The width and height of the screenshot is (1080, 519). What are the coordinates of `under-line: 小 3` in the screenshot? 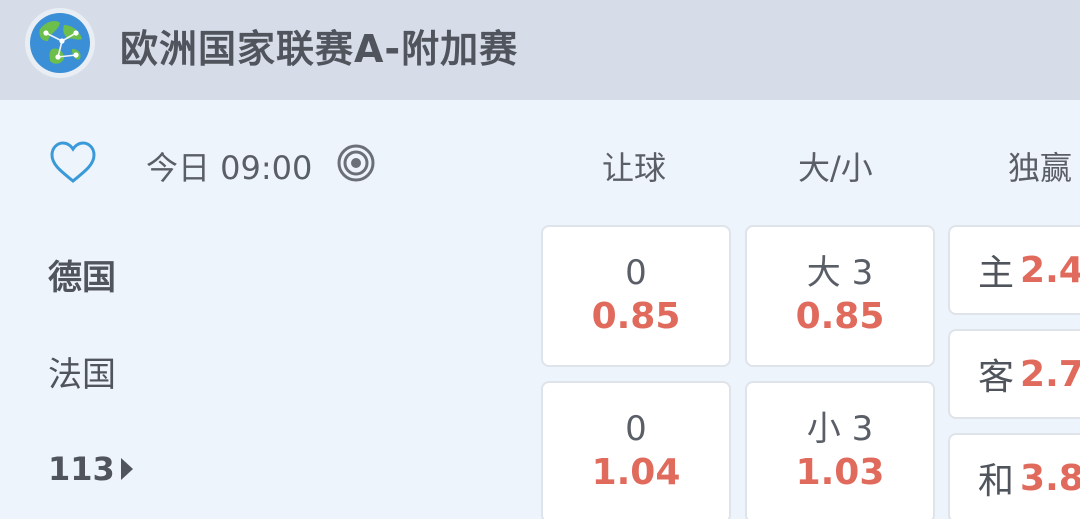 It's located at (840, 429).